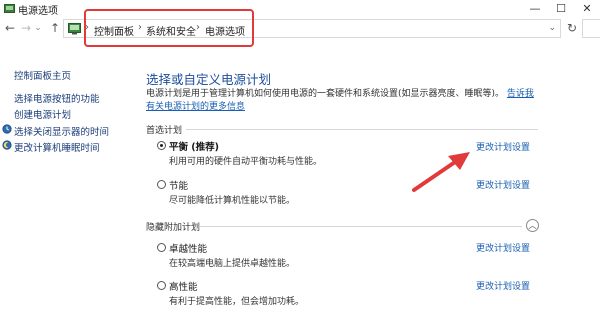  Describe the element at coordinates (38, 11) in the screenshot. I see `window-title: 电源选项` at that location.